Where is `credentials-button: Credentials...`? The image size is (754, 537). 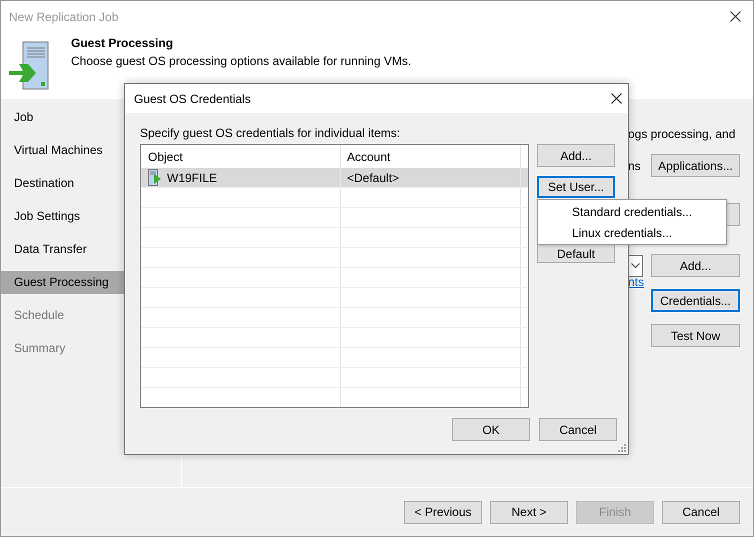 credentials-button: Credentials... is located at coordinates (695, 300).